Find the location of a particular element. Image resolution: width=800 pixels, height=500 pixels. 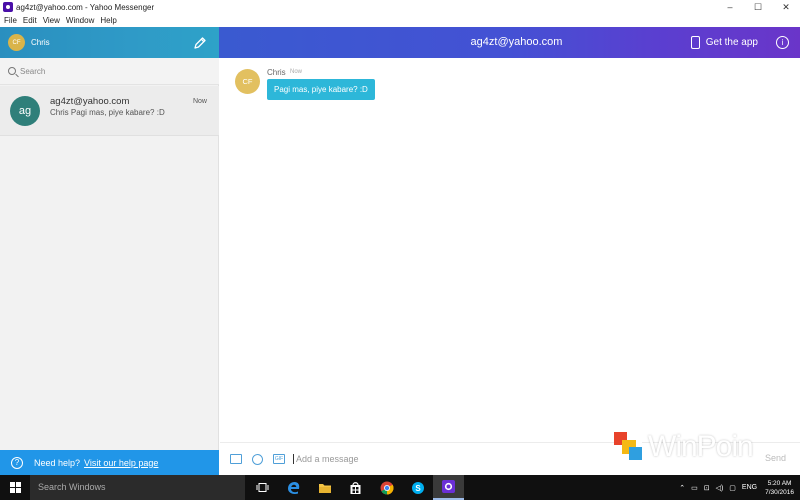

maximize-button: ☐ is located at coordinates (758, 7).